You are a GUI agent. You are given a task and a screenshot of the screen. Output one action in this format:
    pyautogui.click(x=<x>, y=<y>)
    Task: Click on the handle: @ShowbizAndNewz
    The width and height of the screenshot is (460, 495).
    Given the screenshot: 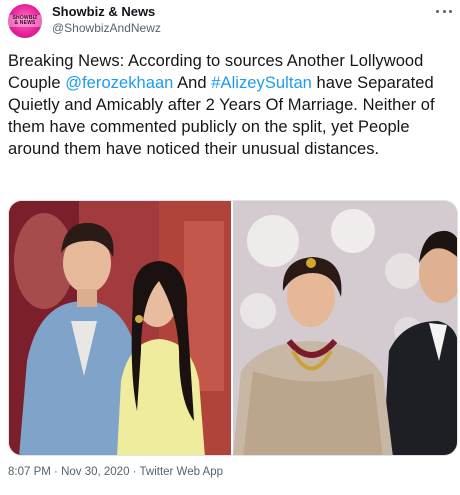 What is the action you would take?
    pyautogui.click(x=106, y=28)
    